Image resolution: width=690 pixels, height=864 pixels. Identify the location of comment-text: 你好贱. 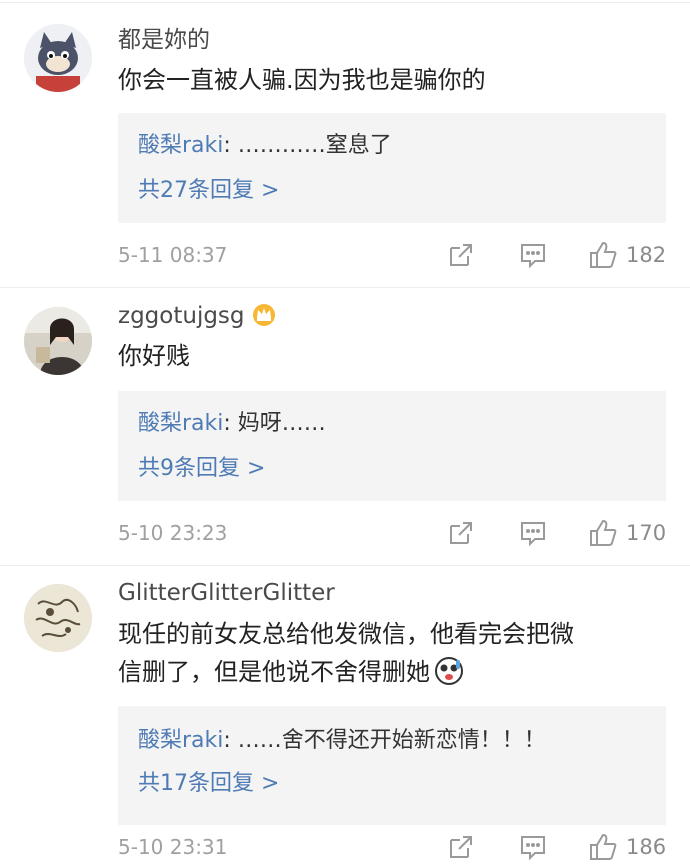
(154, 356).